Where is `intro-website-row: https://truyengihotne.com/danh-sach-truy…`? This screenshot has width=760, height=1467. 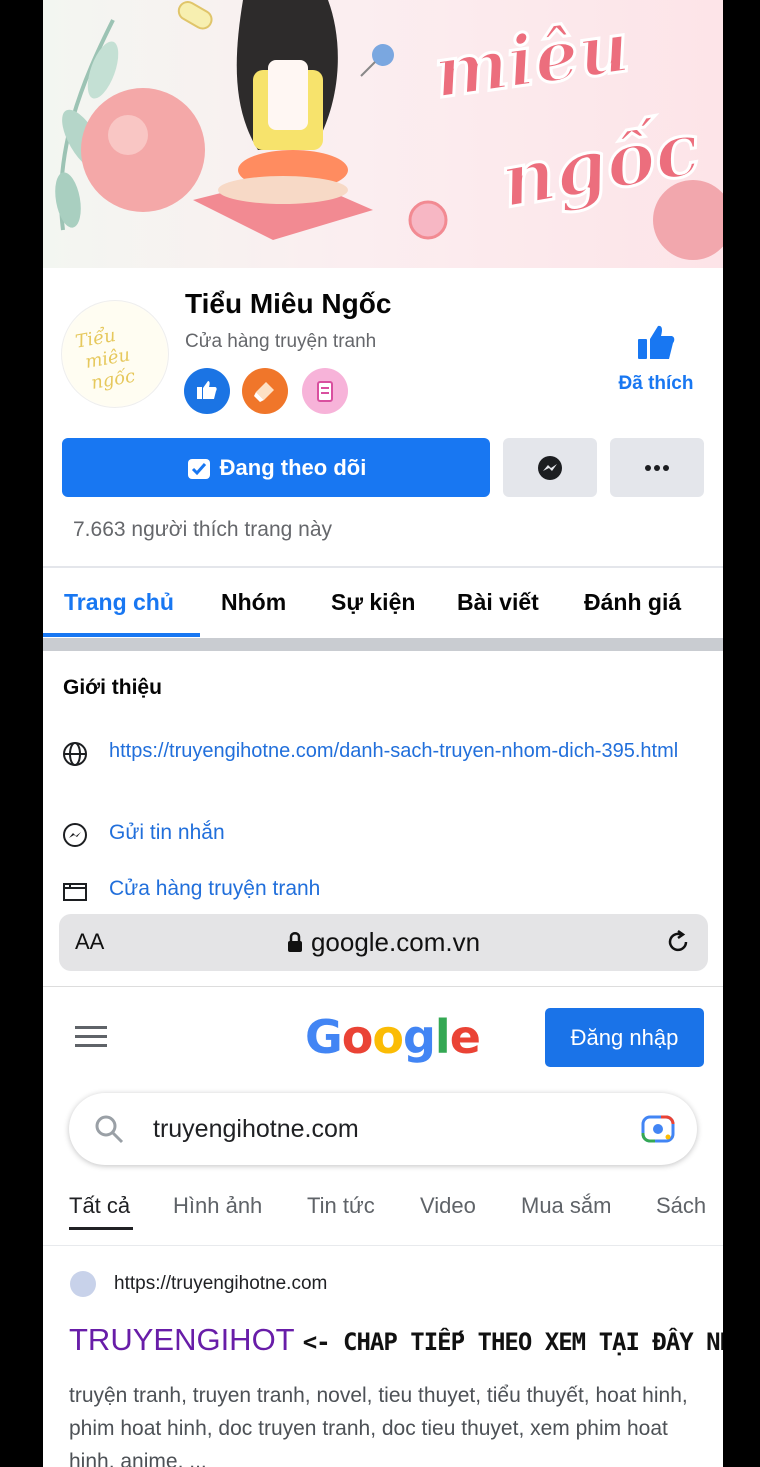 intro-website-row: https://truyengihotne.com/danh-sach-truy… is located at coordinates (381, 766).